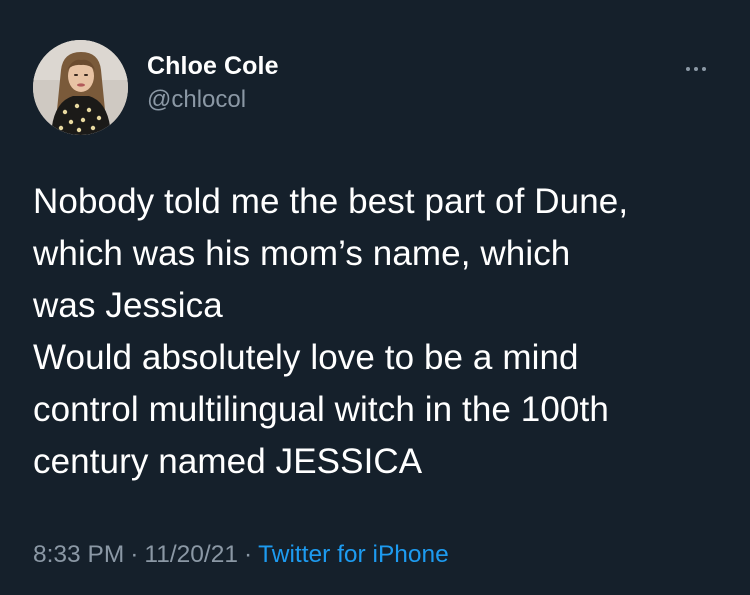 The height and width of the screenshot is (595, 750). What do you see at coordinates (688, 69) in the screenshot?
I see `more-horizontal-icon` at bounding box center [688, 69].